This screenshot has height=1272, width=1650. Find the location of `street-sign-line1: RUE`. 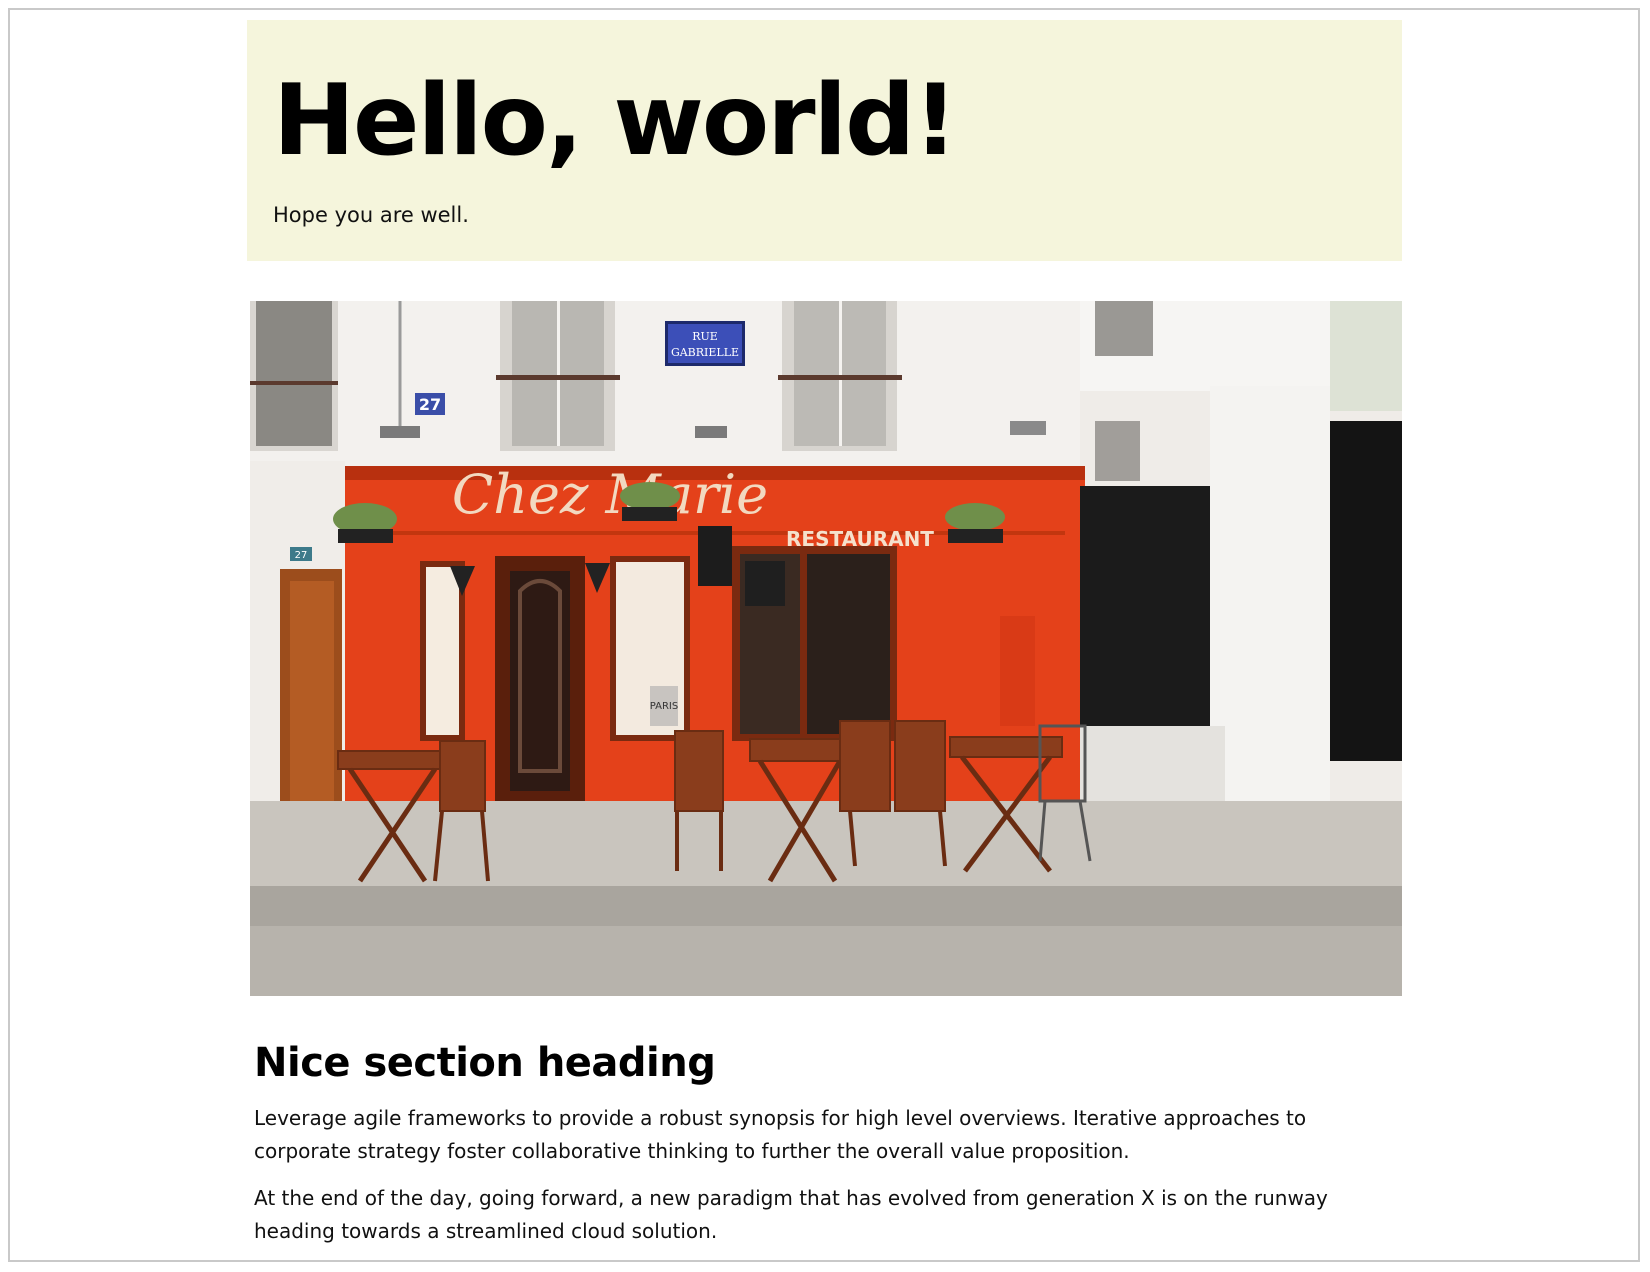

street-sign-line1: RUE is located at coordinates (705, 336).